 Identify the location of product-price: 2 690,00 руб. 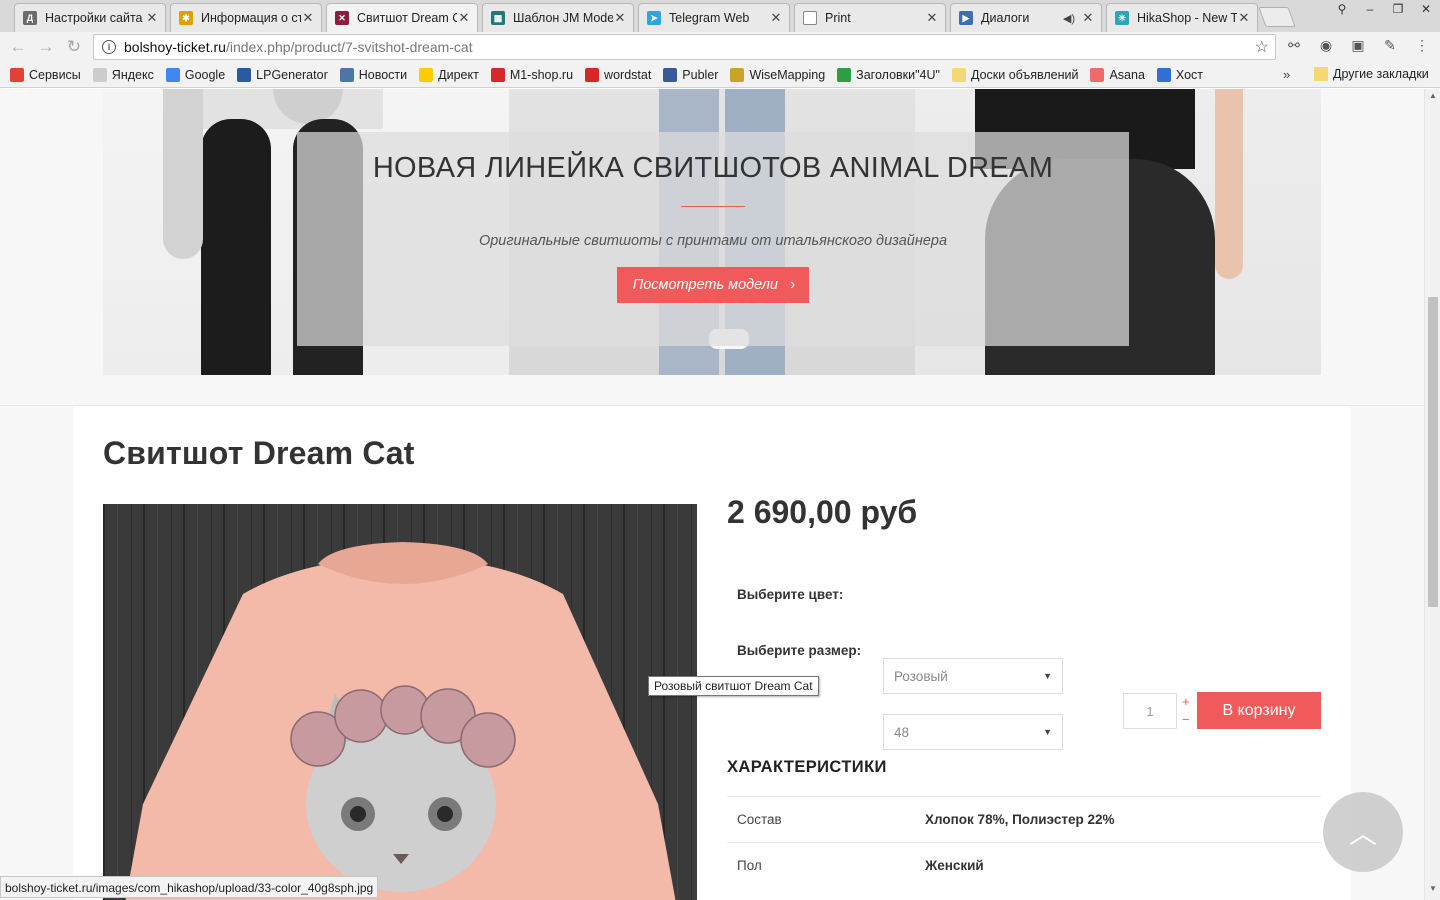
(822, 512).